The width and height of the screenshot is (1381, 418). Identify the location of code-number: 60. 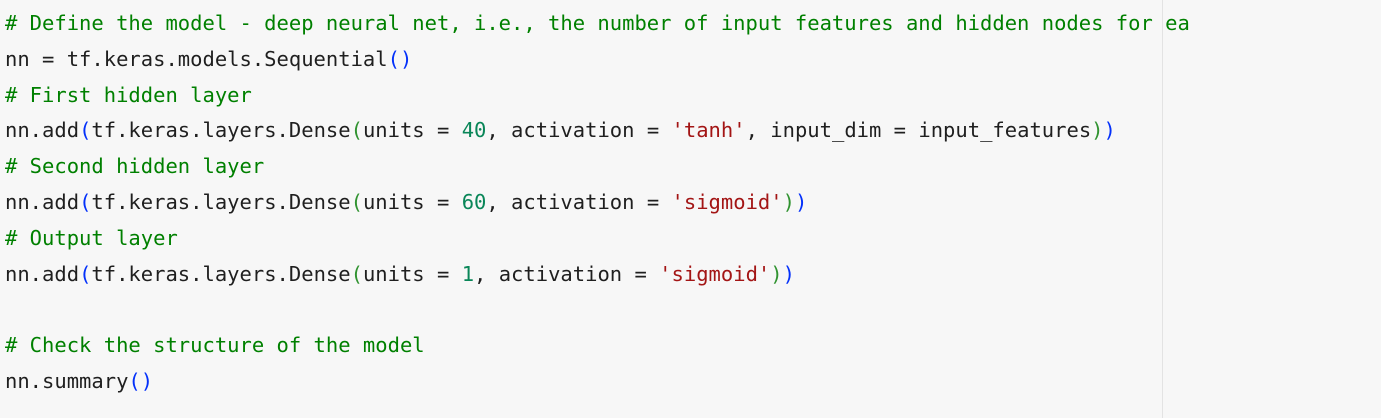
(474, 201).